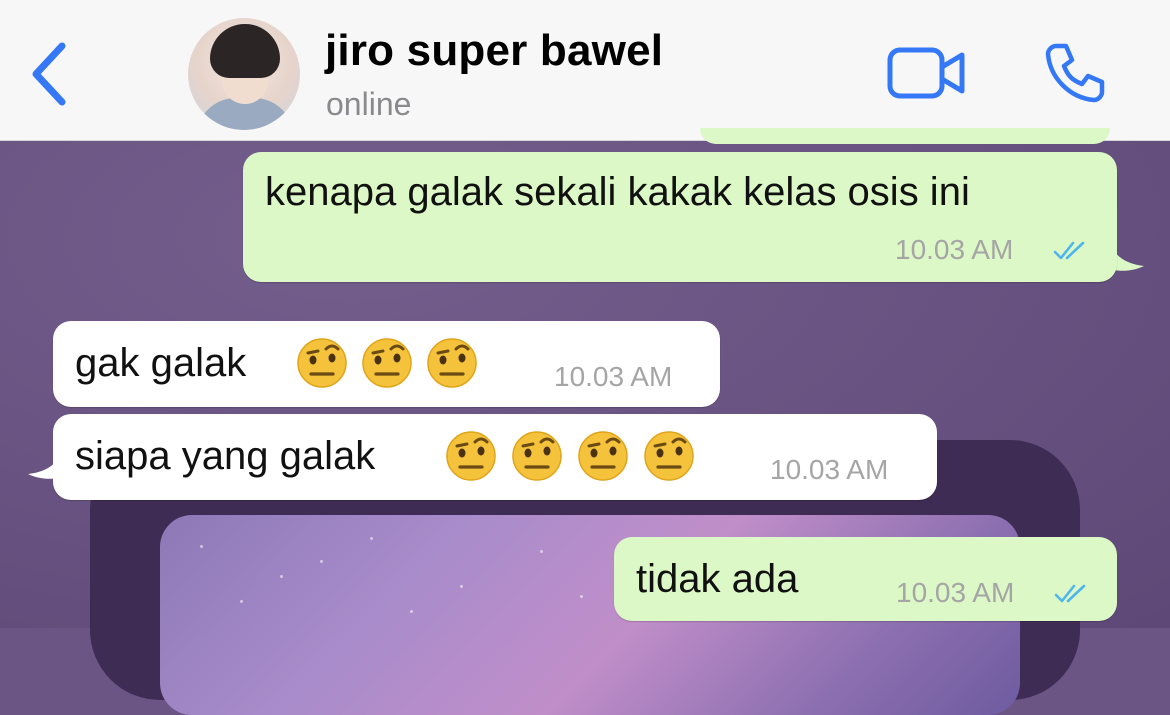 This screenshot has width=1170, height=715. I want to click on message-bubble-incoming: siapa yang galak 10.03 AM, so click(495, 457).